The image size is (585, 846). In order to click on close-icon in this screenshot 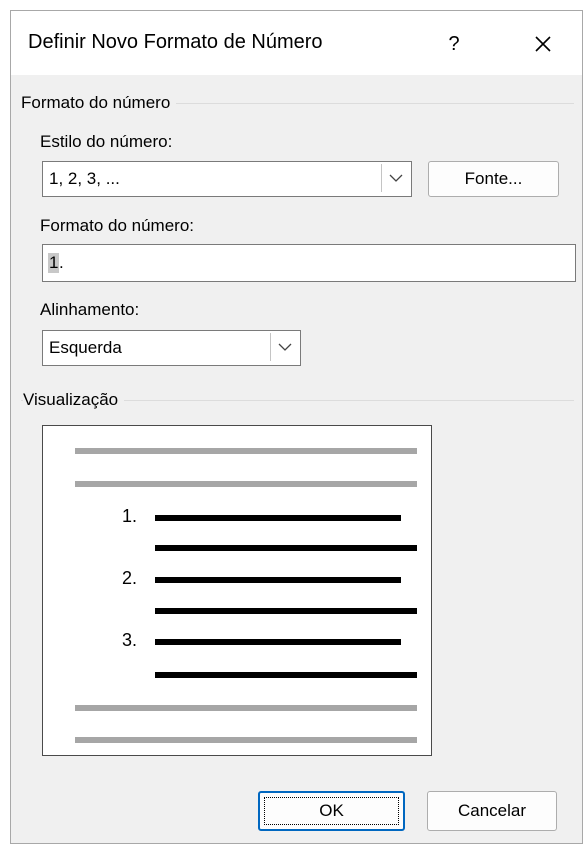, I will do `click(543, 44)`.